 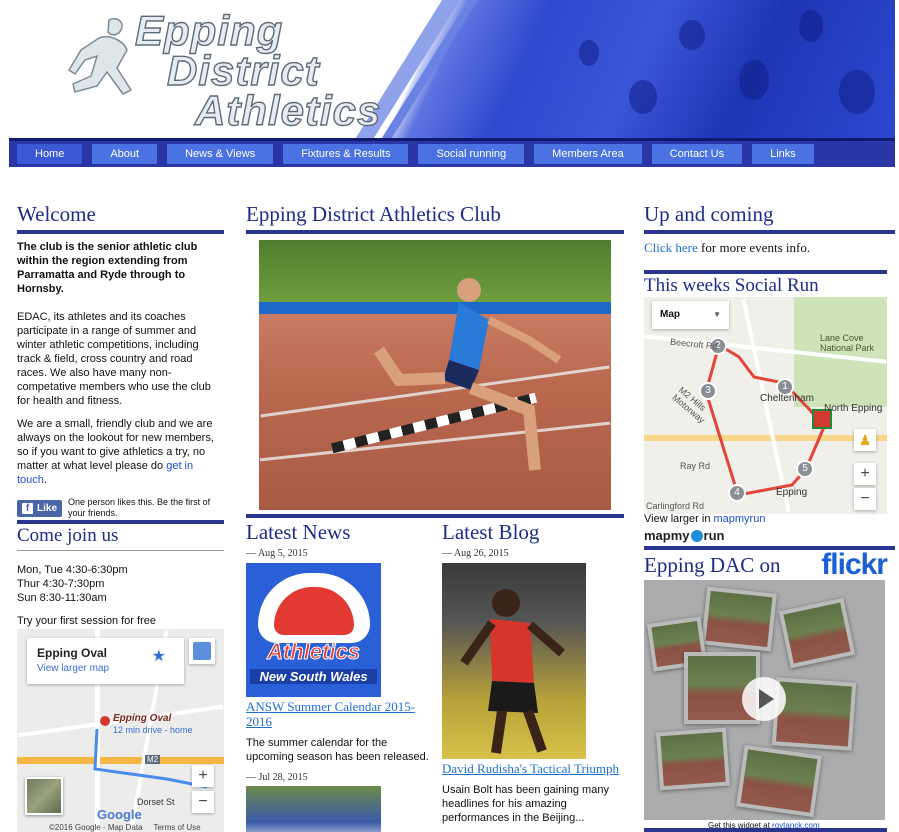 What do you see at coordinates (159, 656) in the screenshot?
I see `star-icon: ★` at bounding box center [159, 656].